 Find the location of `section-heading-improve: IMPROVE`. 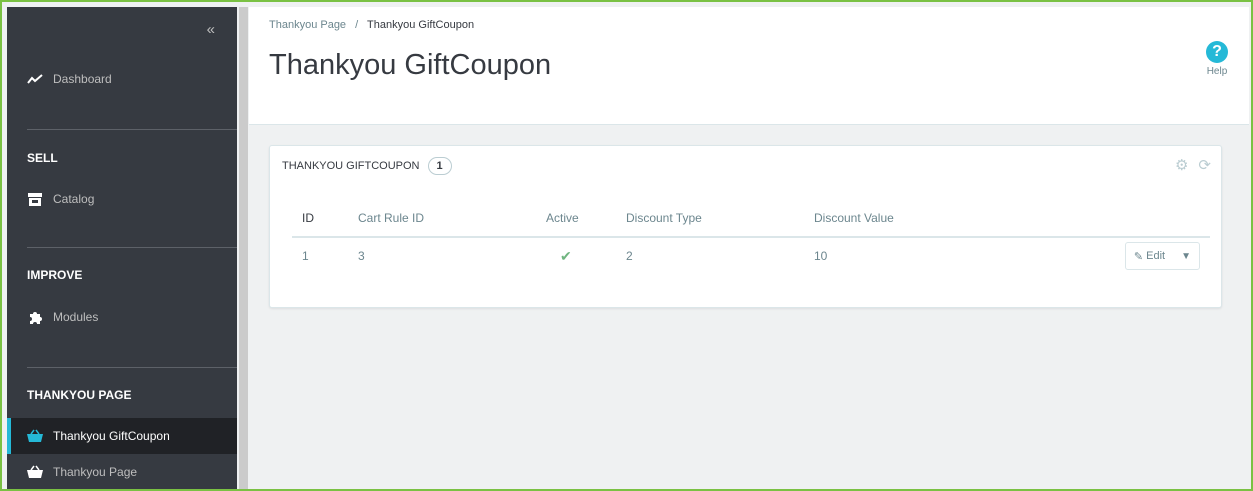

section-heading-improve: IMPROVE is located at coordinates (55, 275).